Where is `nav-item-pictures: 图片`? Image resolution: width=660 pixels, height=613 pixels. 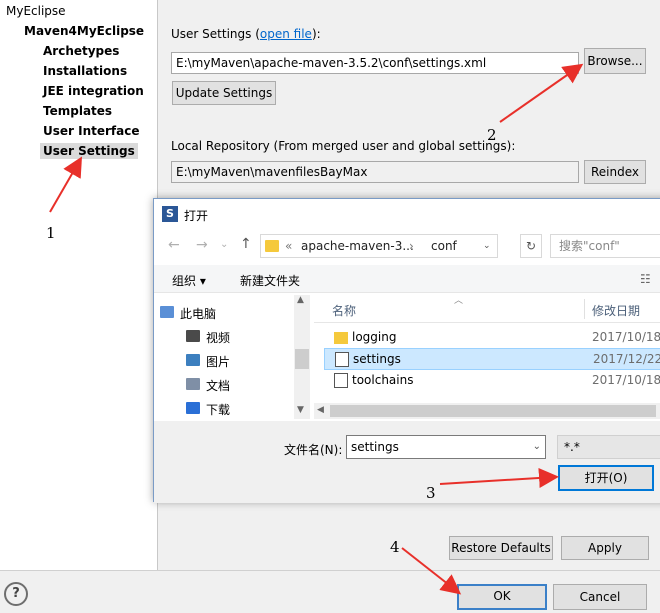 nav-item-pictures: 图片 is located at coordinates (208, 361).